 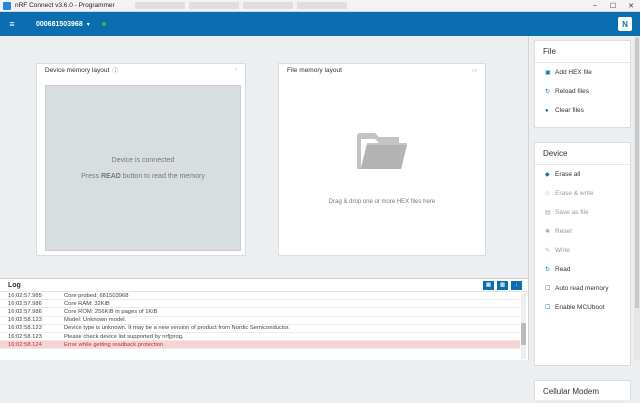 What do you see at coordinates (563, 269) in the screenshot?
I see `action-label: Read` at bounding box center [563, 269].